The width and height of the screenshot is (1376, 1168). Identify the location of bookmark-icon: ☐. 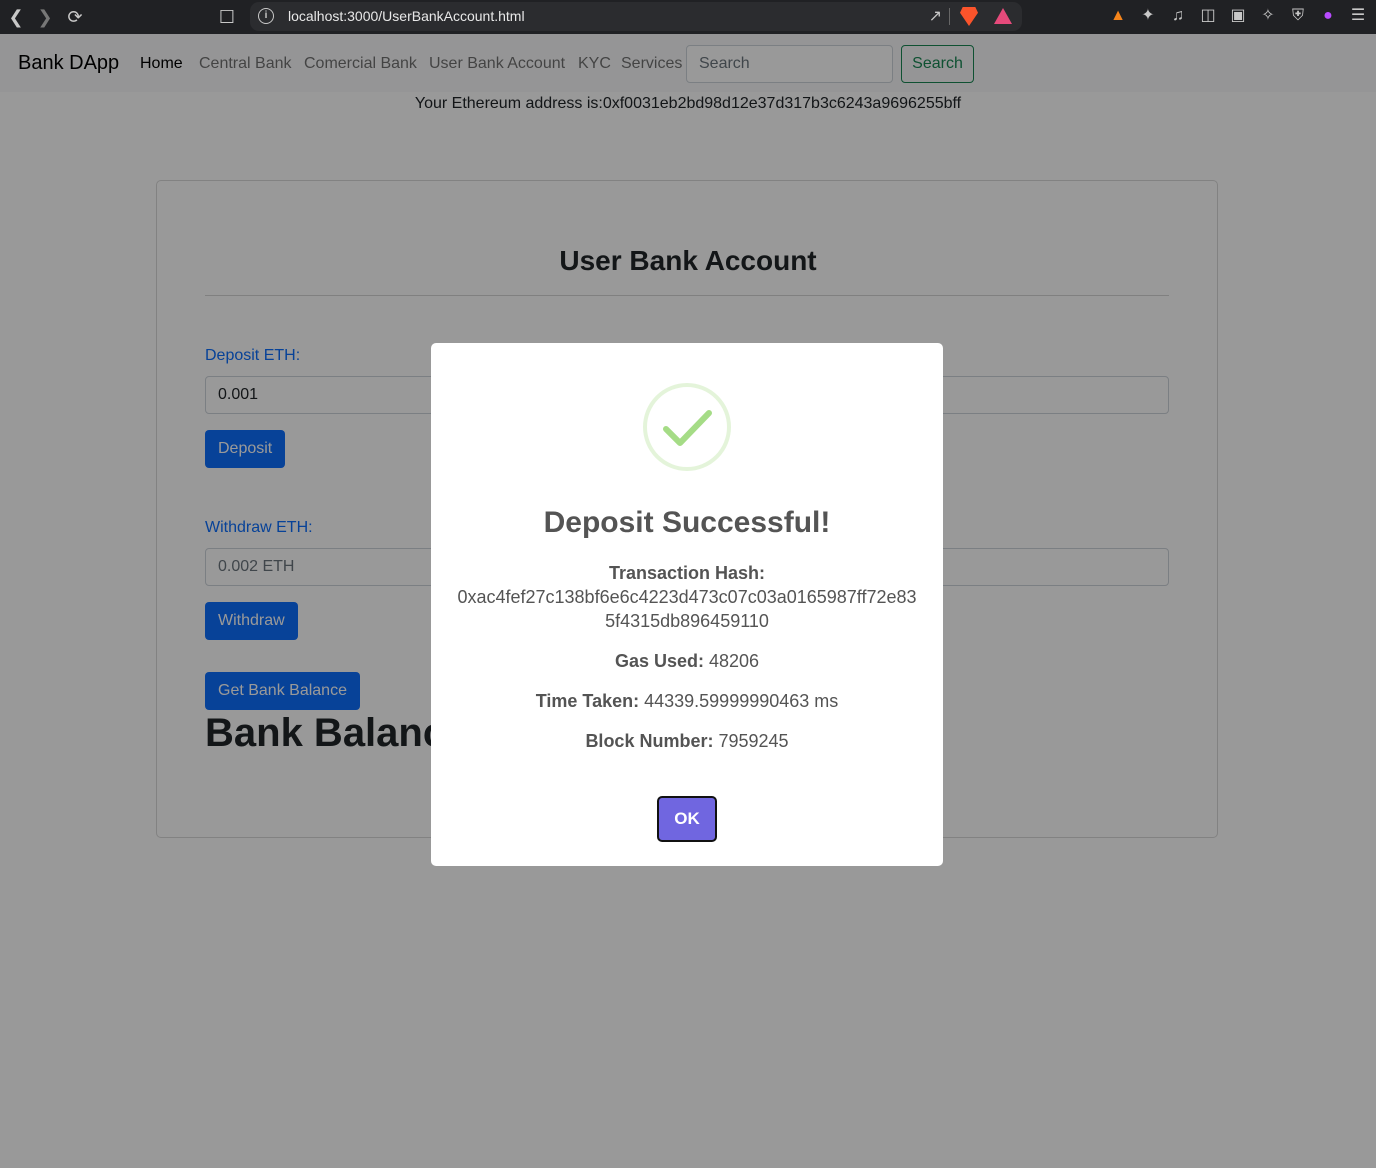
(227, 17).